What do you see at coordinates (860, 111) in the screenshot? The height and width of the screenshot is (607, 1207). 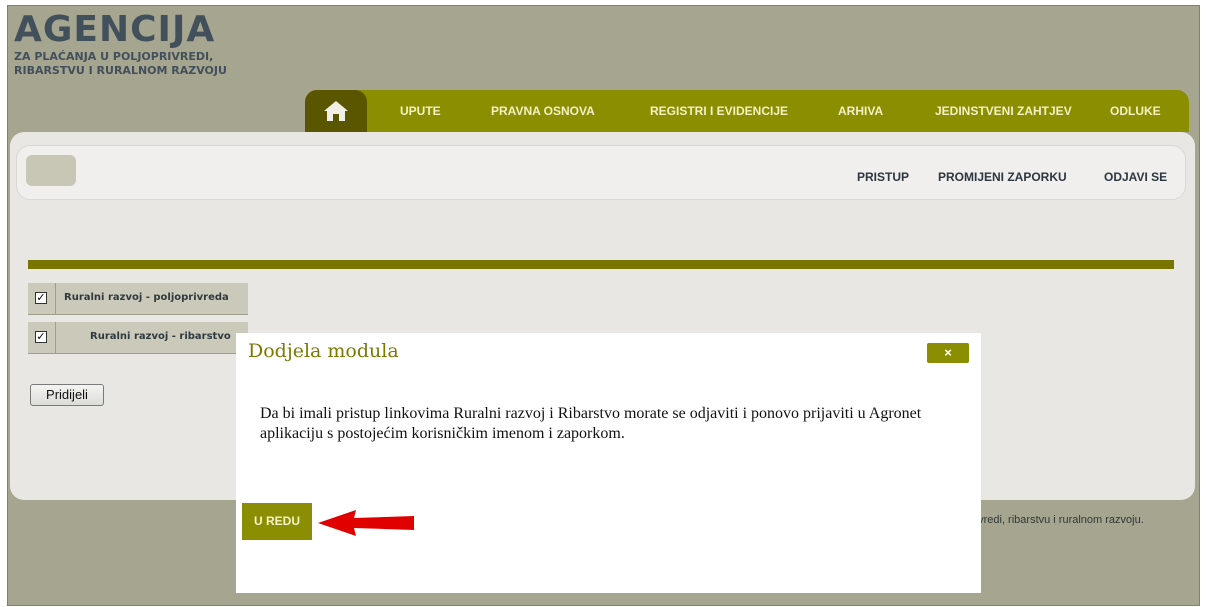 I see `nav-arhiva: ARHIVA` at bounding box center [860, 111].